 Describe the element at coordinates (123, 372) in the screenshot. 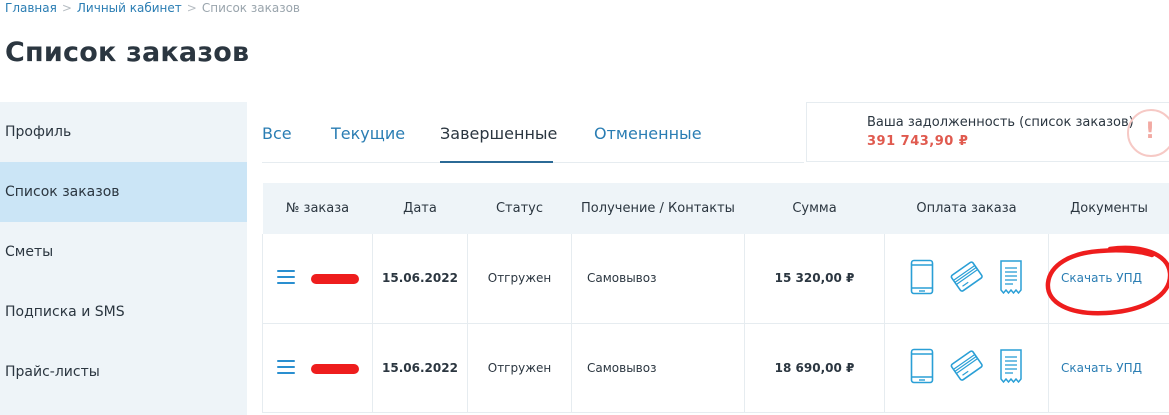

I see `sidebar-item-pricelists: Прайс-листы` at that location.